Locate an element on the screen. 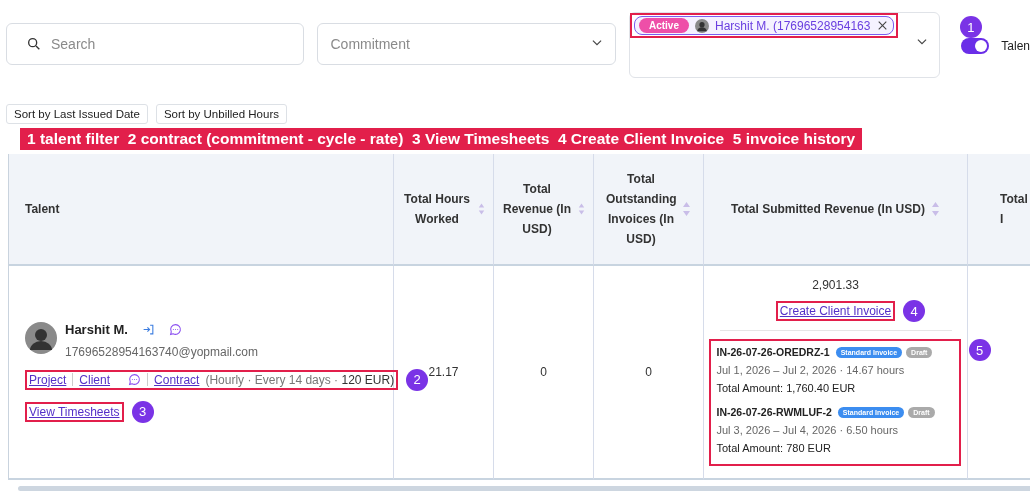  timesheets-link: View Timesheets is located at coordinates (74, 411).